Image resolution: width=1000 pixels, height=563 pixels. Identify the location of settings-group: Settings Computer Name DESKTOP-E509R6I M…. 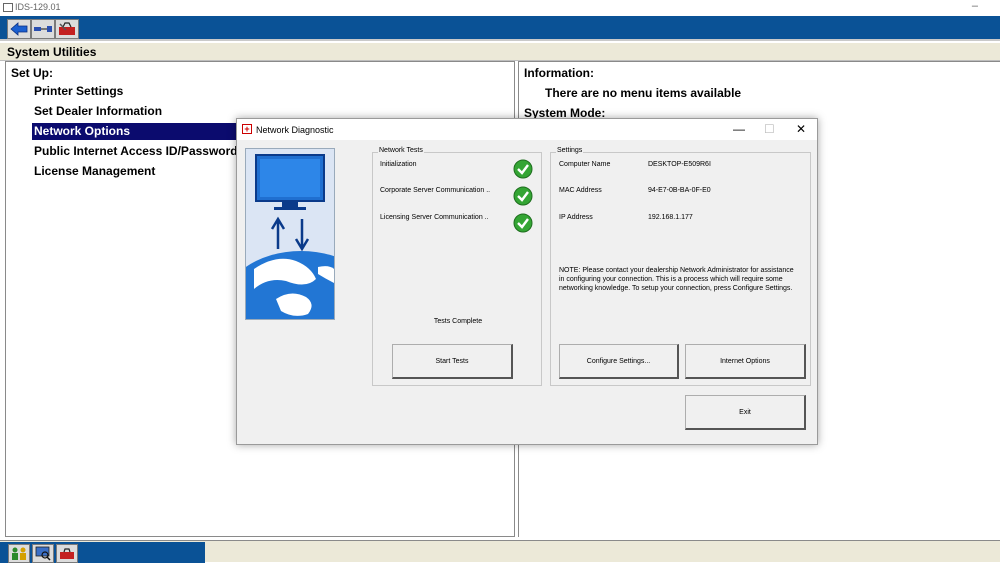
(680, 266).